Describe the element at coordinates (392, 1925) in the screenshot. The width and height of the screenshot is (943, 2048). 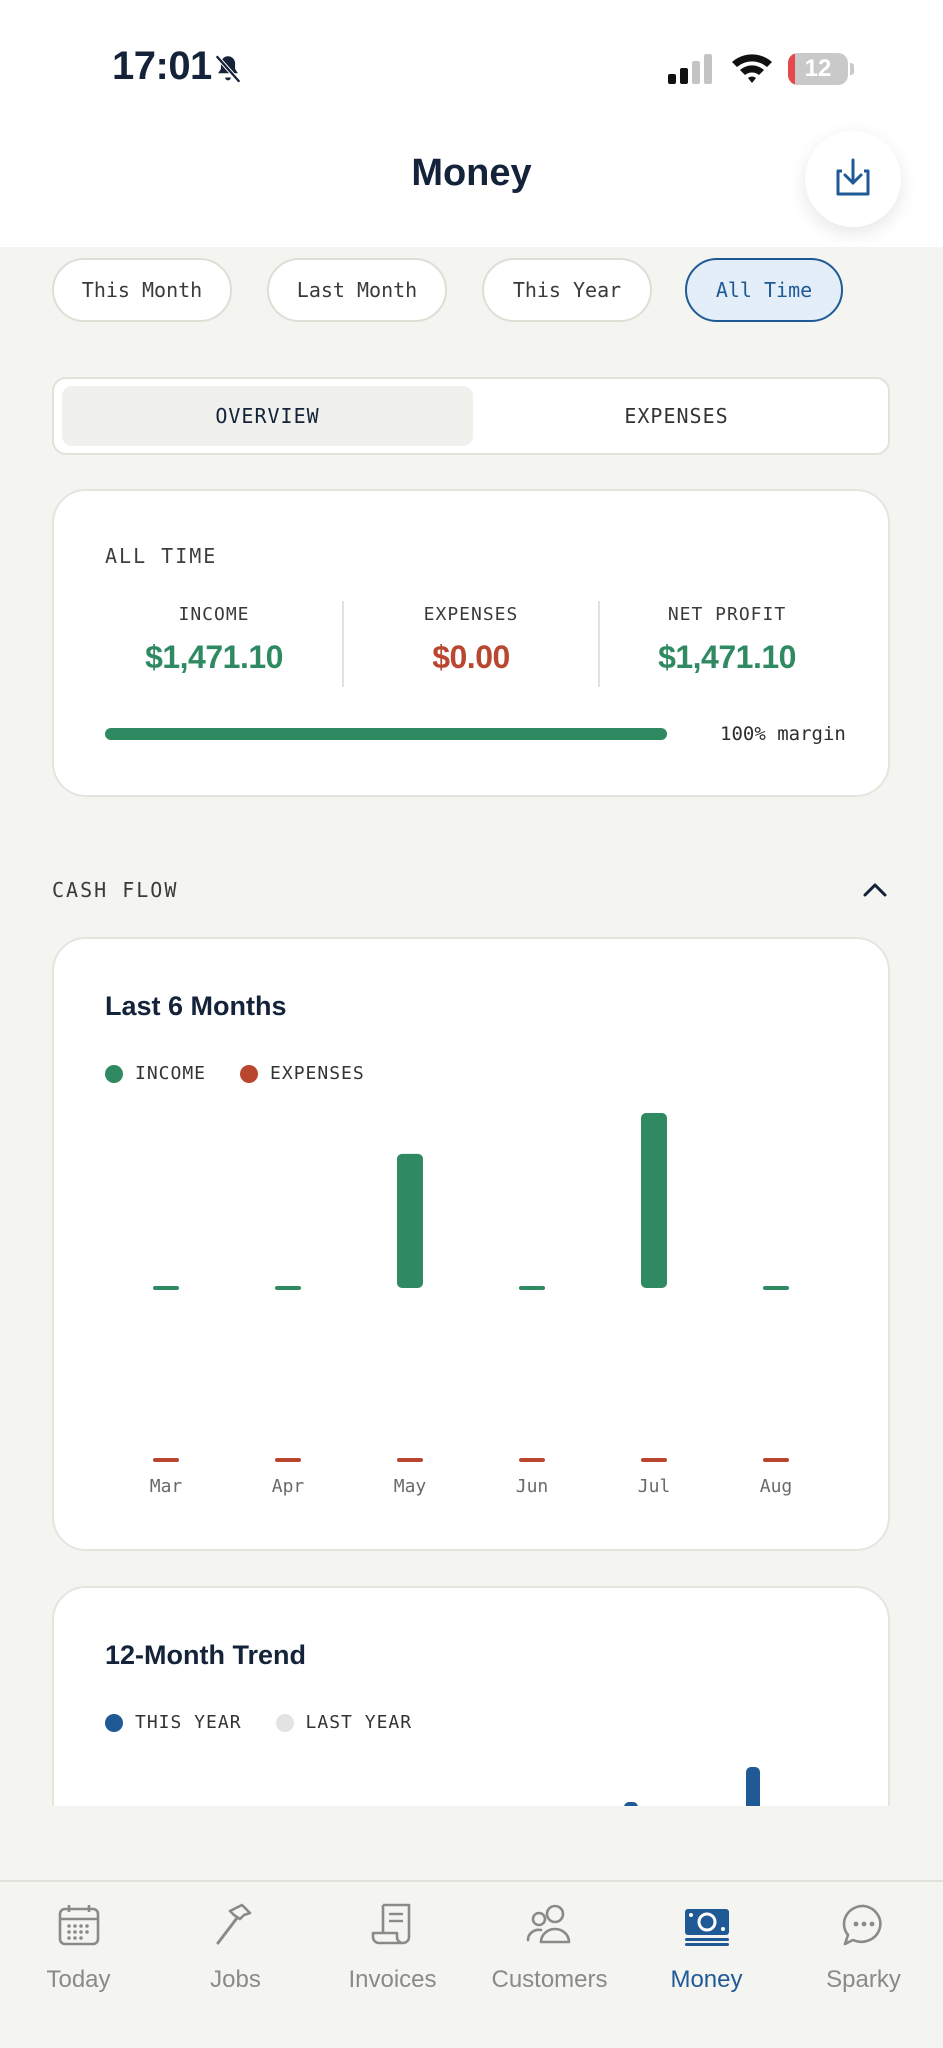
I see `receipt-icon` at that location.